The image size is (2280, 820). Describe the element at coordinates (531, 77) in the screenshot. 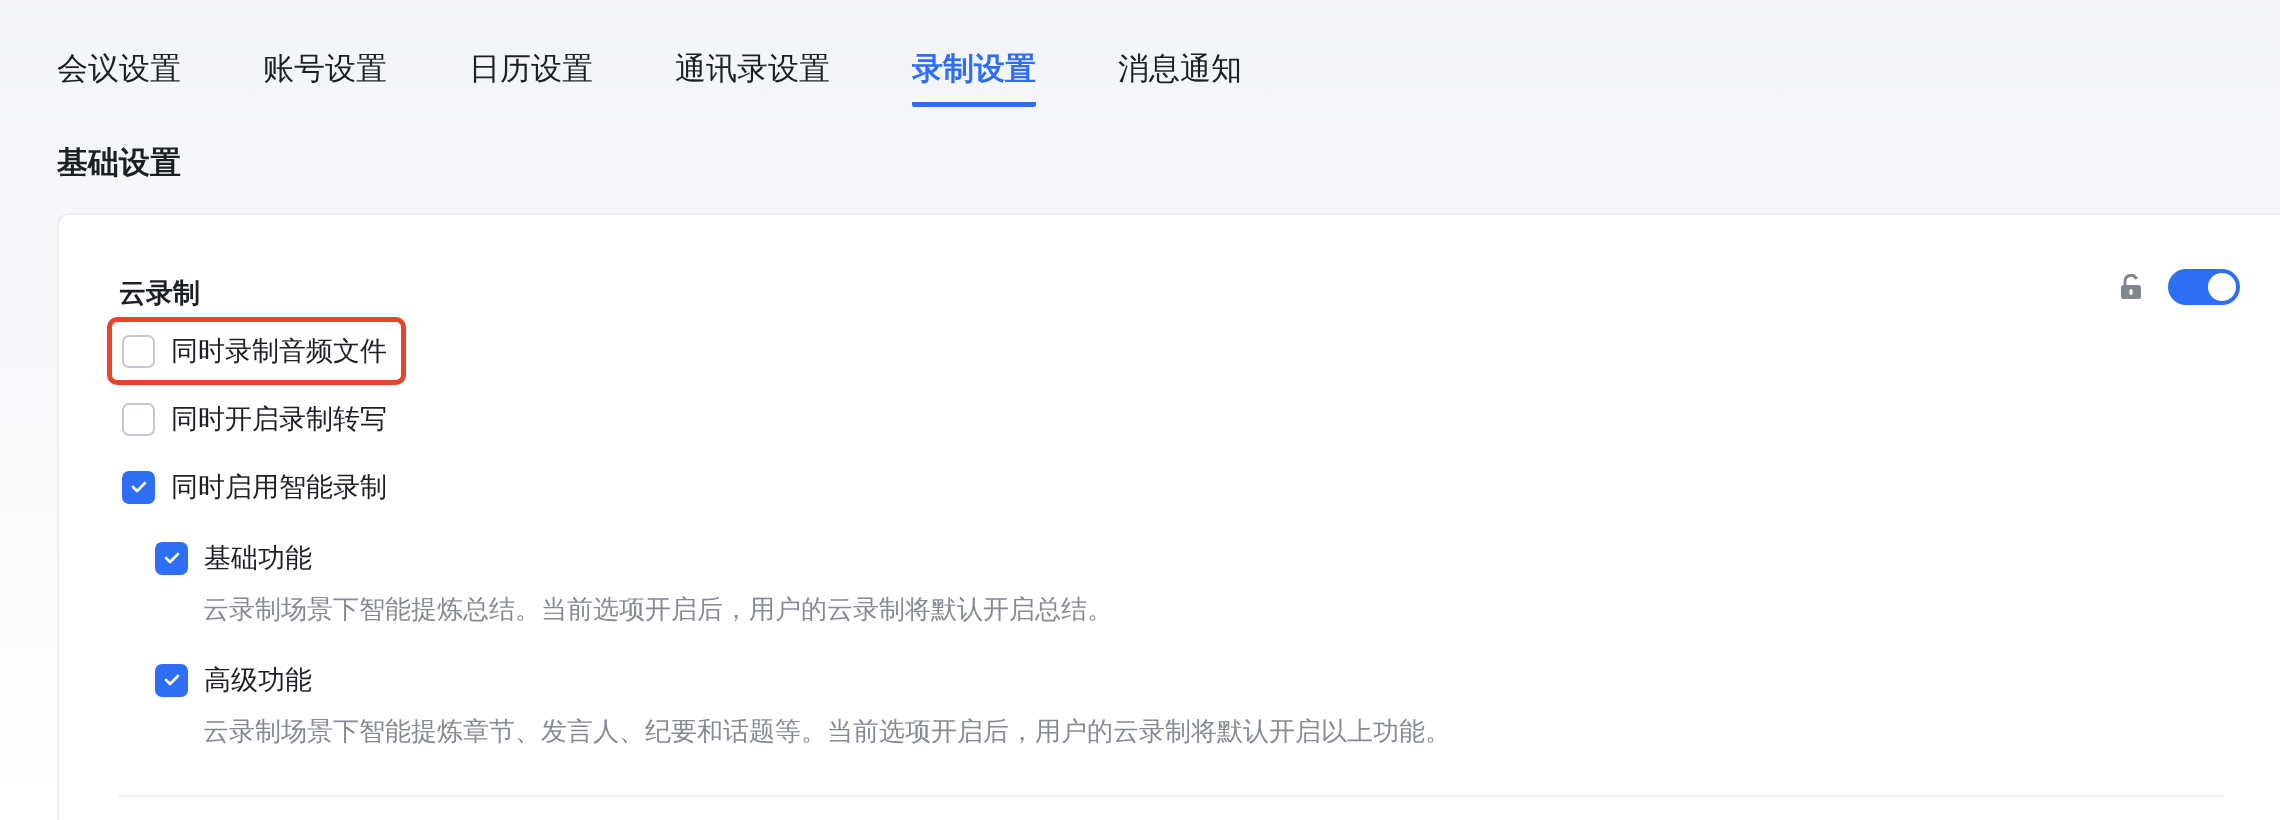

I see `settings-tab: 日历设置` at that location.